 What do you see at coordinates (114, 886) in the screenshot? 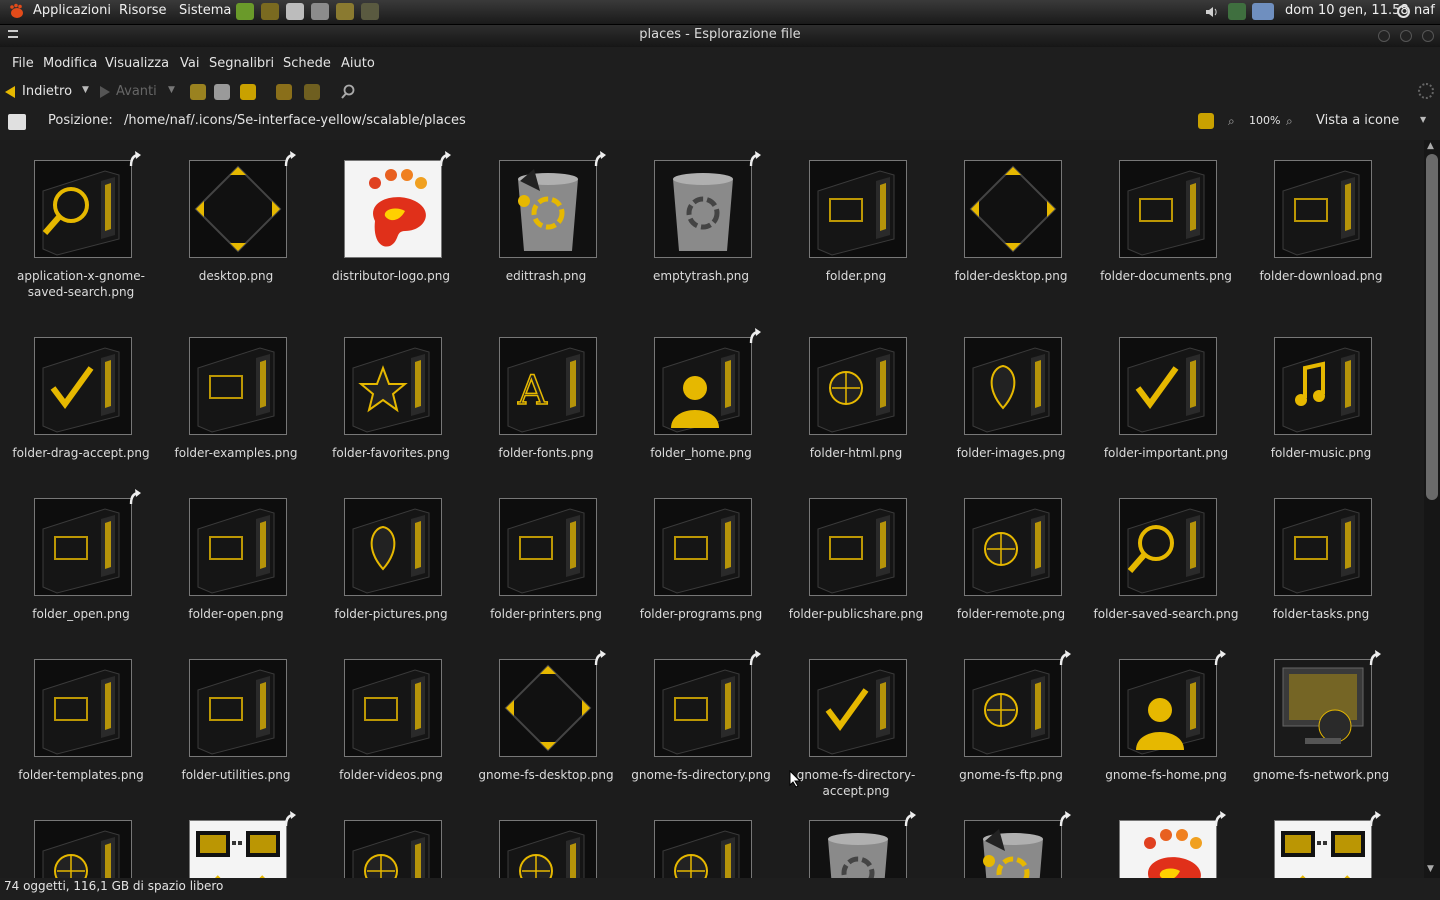
I see `status-text: 74 oggetti, 116,1 GB di spazio libero` at bounding box center [114, 886].